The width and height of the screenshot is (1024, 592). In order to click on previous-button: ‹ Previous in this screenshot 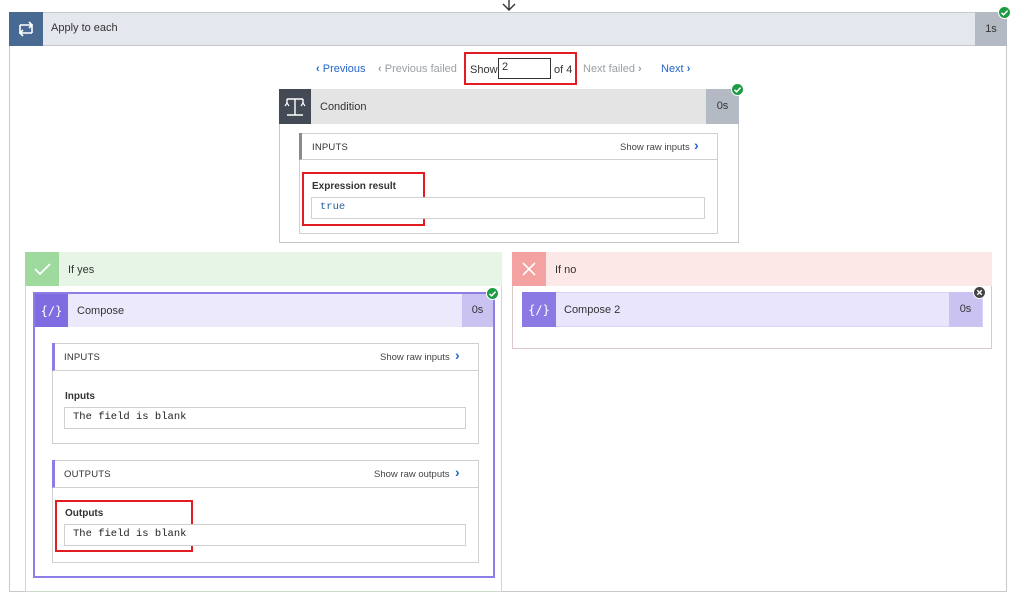, I will do `click(341, 69)`.